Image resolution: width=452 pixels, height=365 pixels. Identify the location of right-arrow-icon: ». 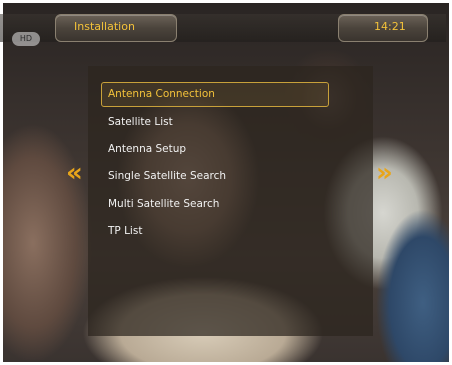
(384, 173).